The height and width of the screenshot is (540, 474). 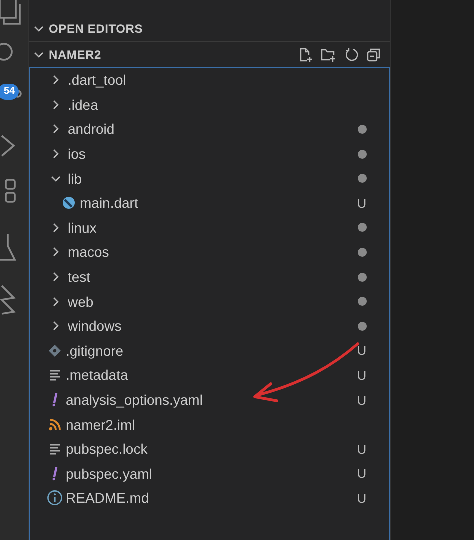 What do you see at coordinates (10, 92) in the screenshot?
I see `notification-badge: 54` at bounding box center [10, 92].